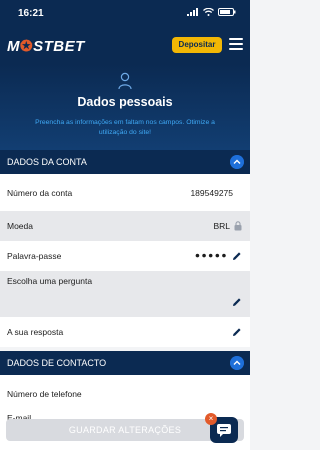 This screenshot has width=320, height=450. Describe the element at coordinates (31, 13) in the screenshot. I see `status-time: 16:21` at that location.